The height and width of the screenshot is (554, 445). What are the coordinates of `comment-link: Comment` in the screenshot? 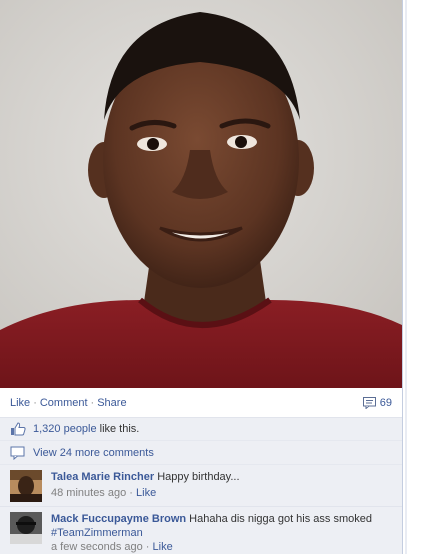 It's located at (64, 403).